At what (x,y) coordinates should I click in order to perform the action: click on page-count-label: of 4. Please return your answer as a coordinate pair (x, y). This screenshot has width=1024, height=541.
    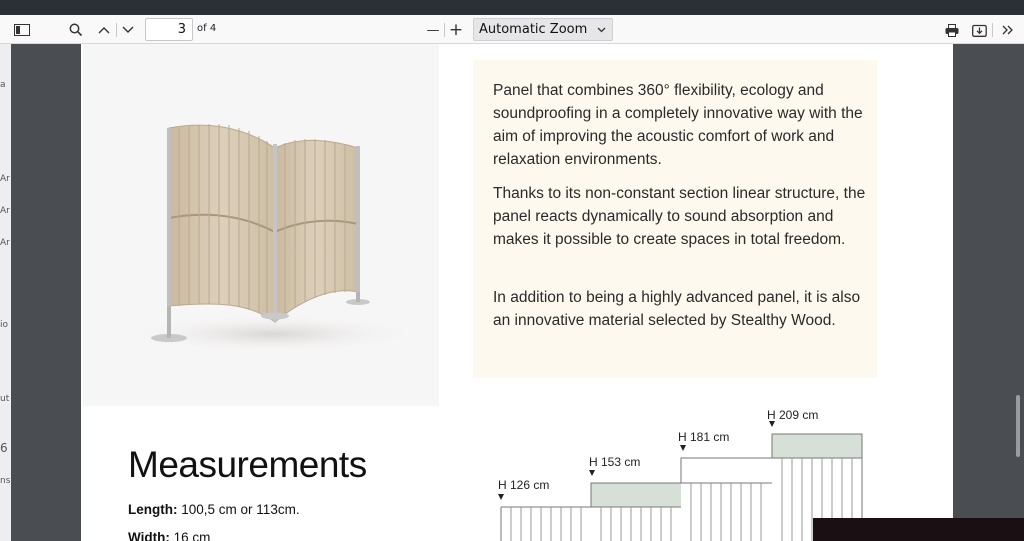
    Looking at the image, I should click on (207, 28).